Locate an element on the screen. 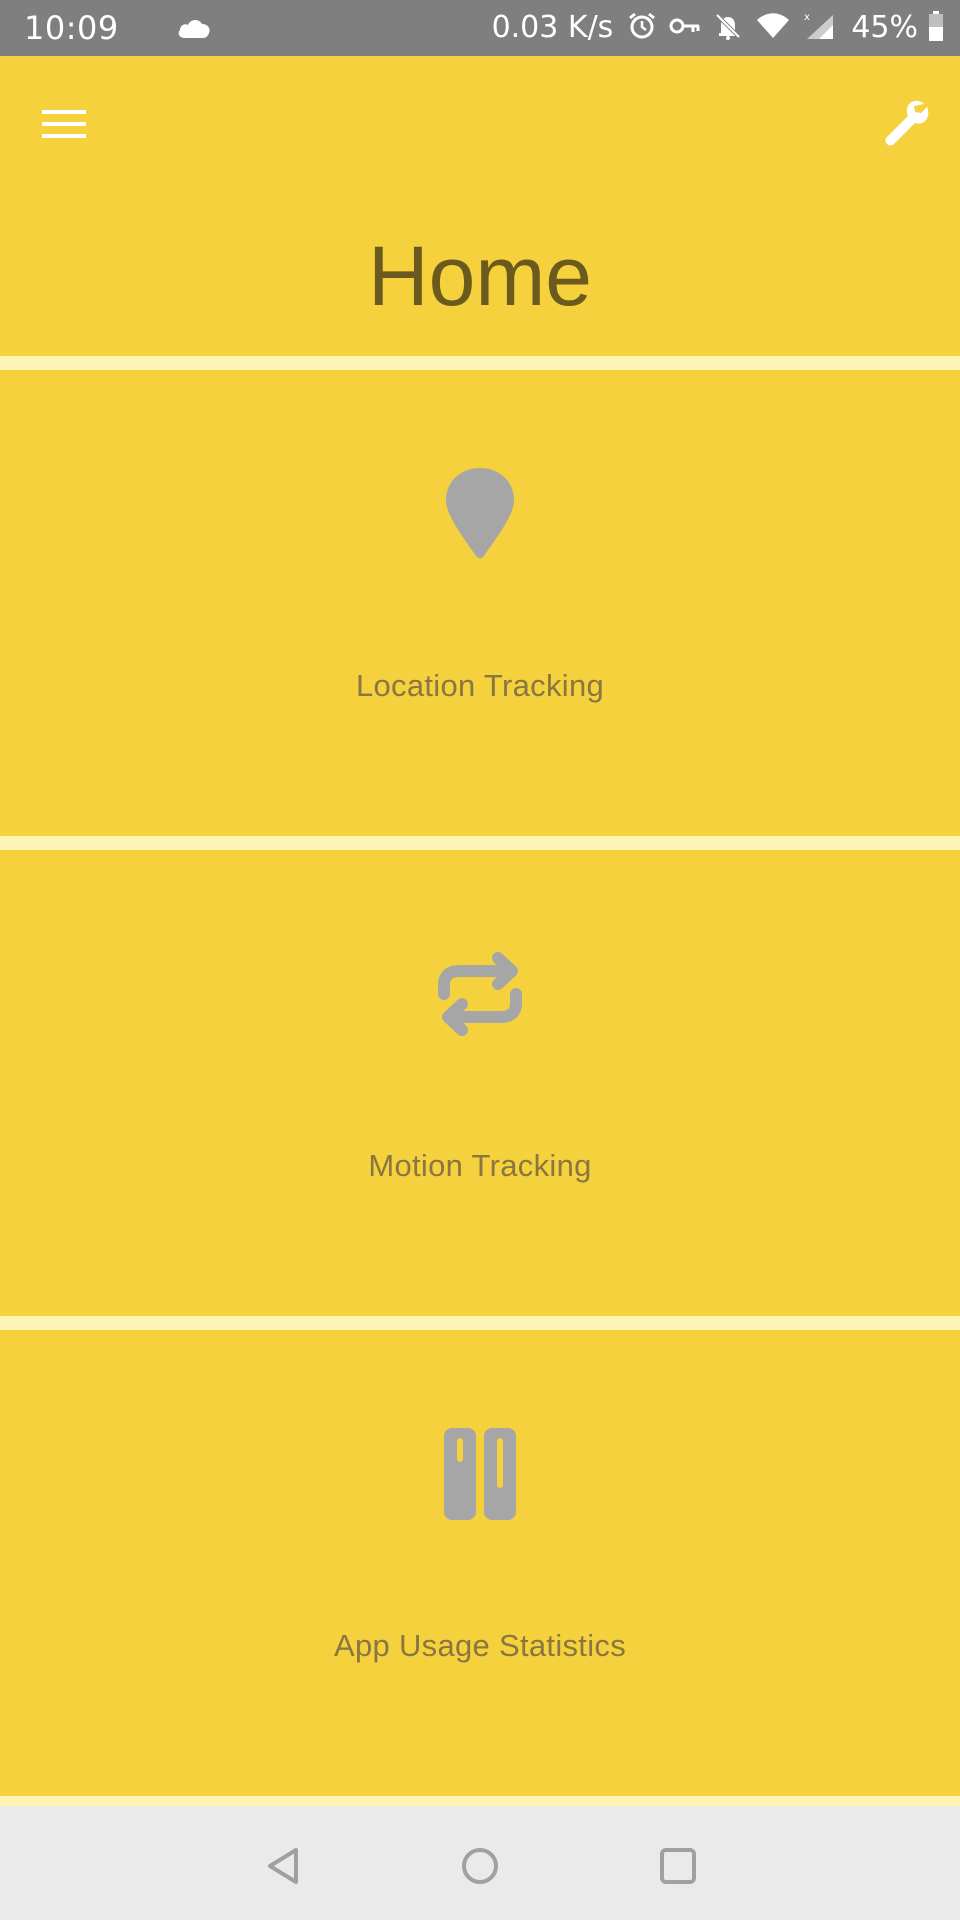 The height and width of the screenshot is (1920, 960). app-usage-icon is located at coordinates (480, 1474).